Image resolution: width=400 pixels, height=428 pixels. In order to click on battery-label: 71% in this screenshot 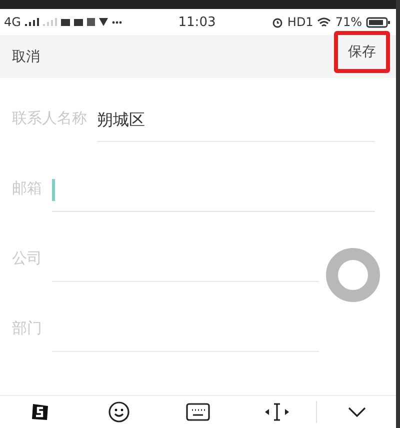, I will do `click(348, 22)`.